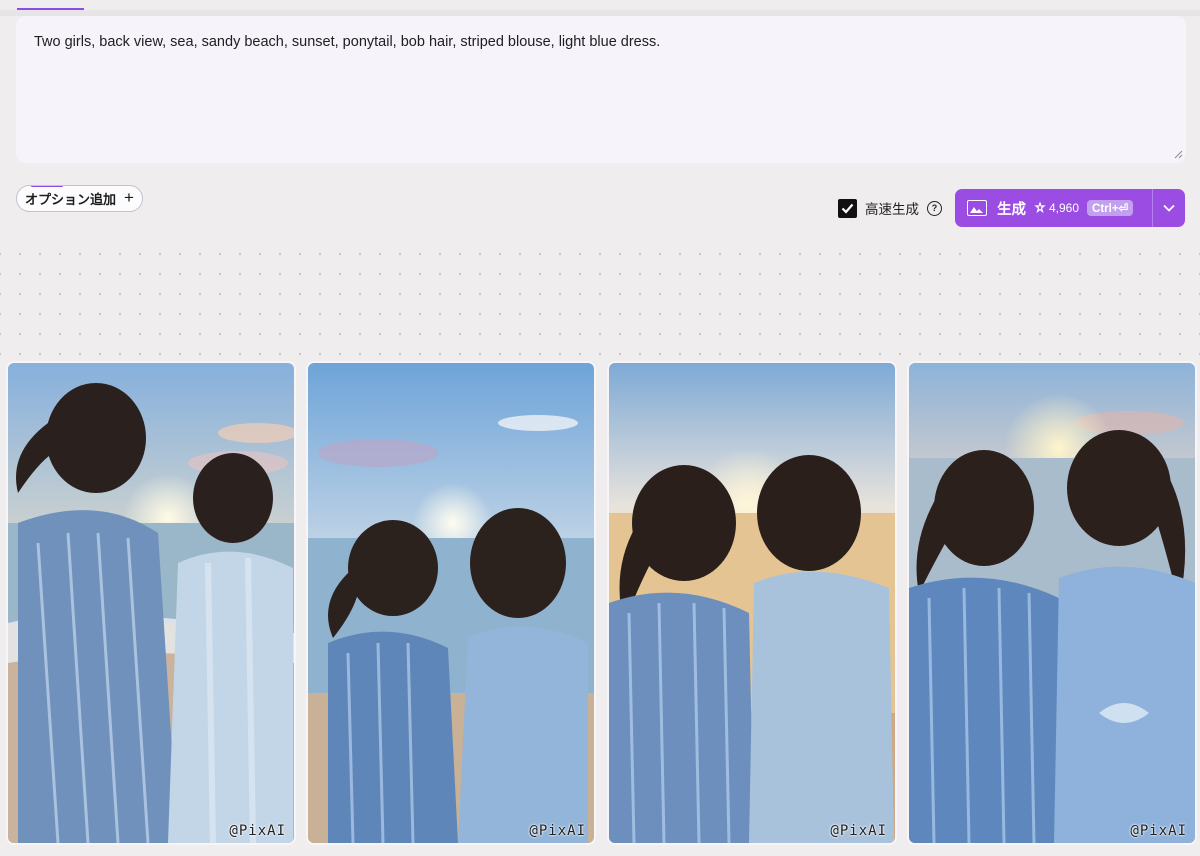 This screenshot has height=856, width=1200. I want to click on fast-generation-label: 高速生成, so click(892, 209).